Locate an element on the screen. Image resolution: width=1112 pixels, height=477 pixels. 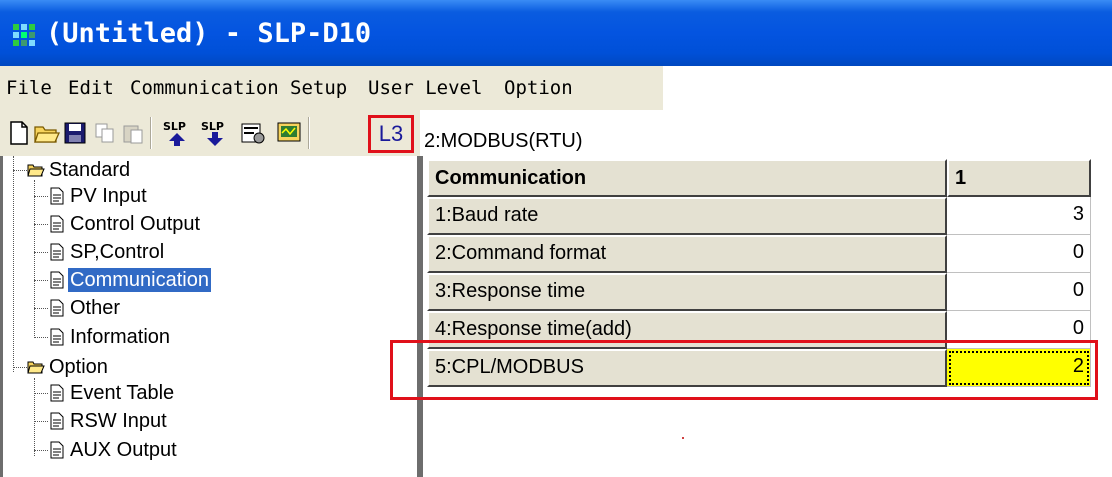
menu-option: Option is located at coordinates (538, 88).